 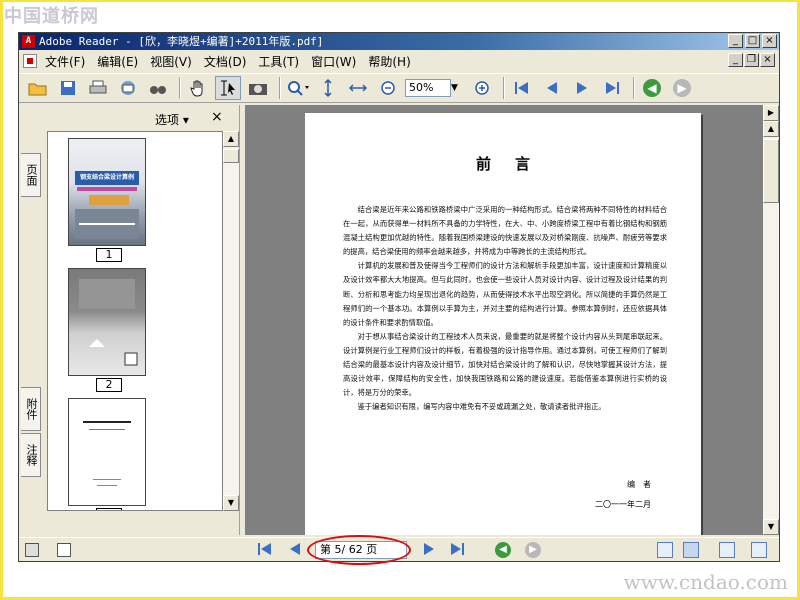 I want to click on status-prev-page-icon, so click(x=295, y=551).